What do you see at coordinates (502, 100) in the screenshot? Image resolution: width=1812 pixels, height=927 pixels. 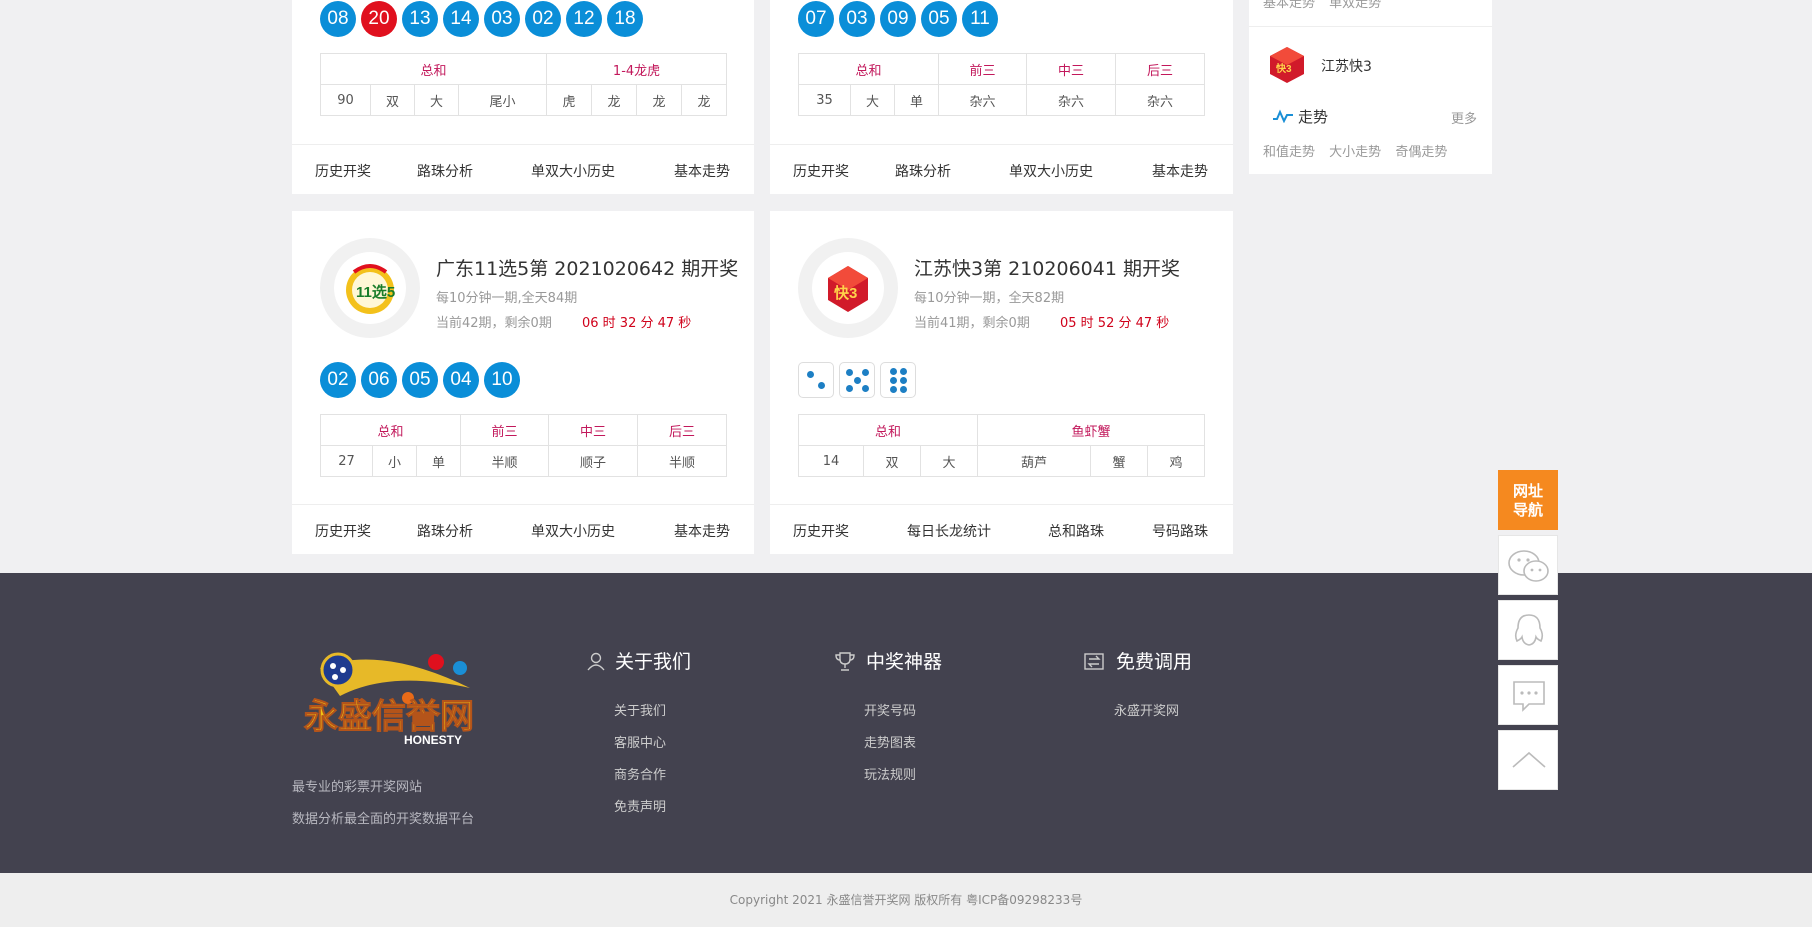 I see `table-cell: 尾小` at bounding box center [502, 100].